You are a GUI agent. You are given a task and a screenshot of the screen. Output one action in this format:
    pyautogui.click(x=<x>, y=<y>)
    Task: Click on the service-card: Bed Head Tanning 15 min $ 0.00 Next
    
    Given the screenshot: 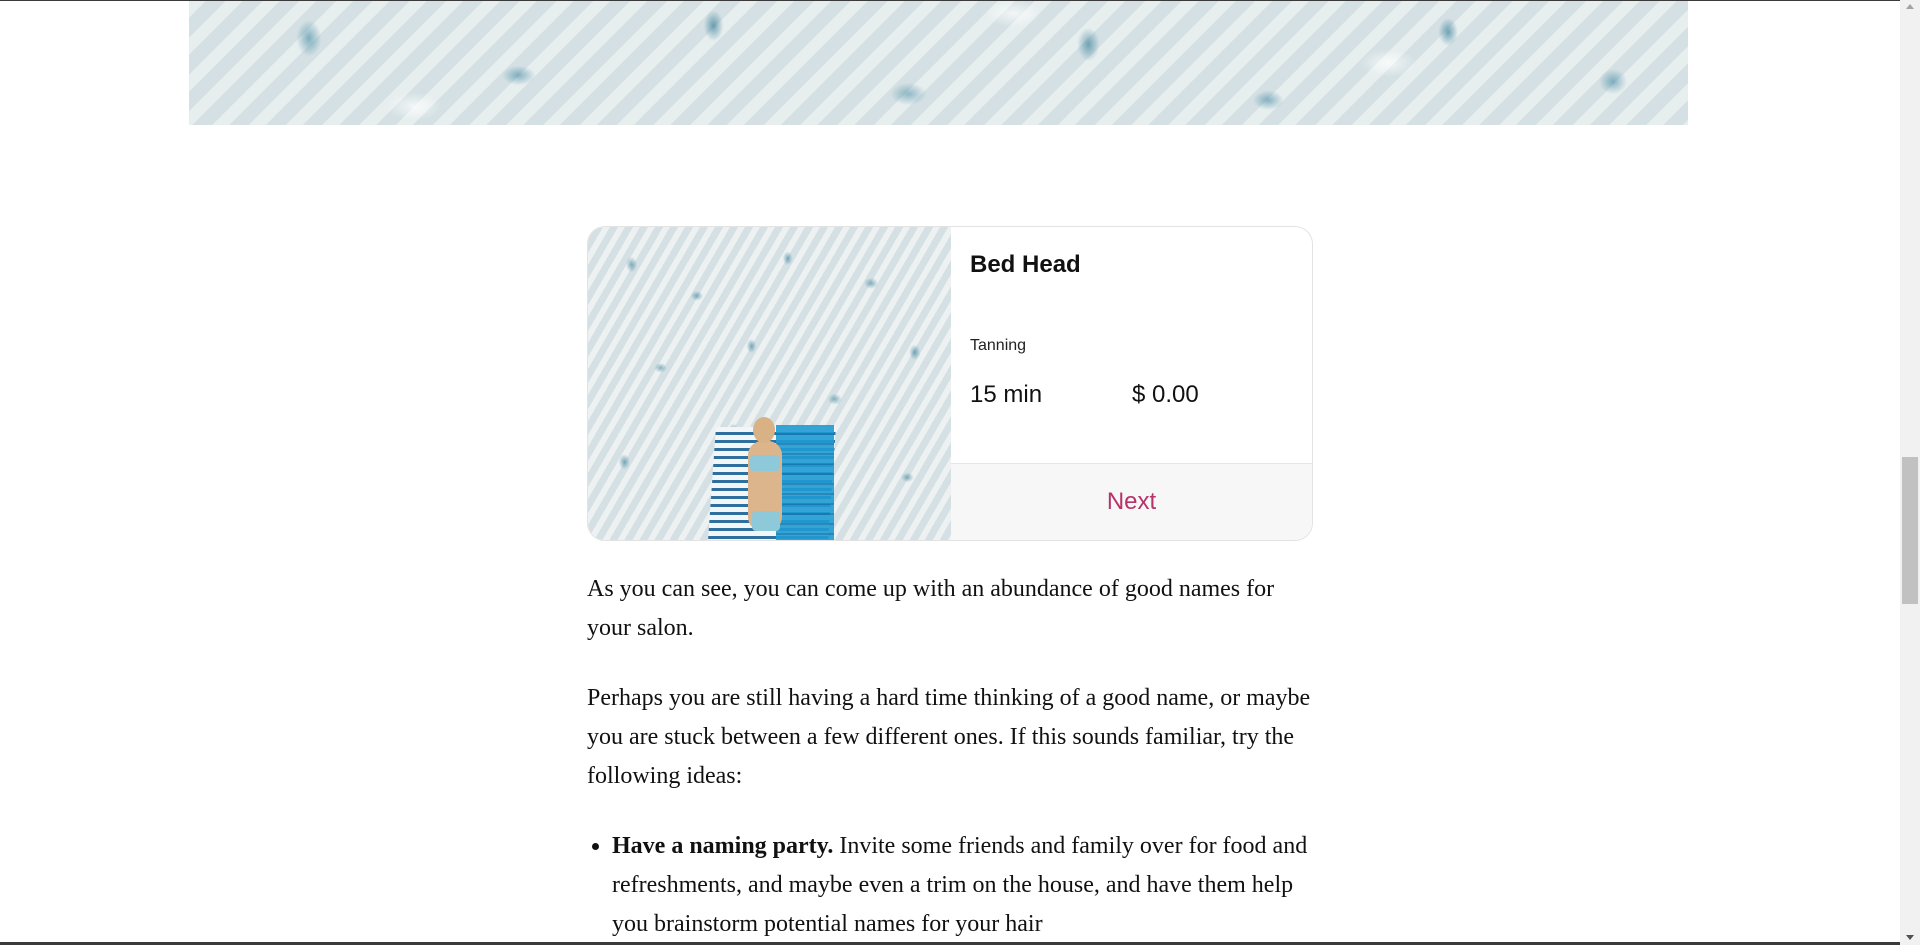 What is the action you would take?
    pyautogui.click(x=950, y=383)
    